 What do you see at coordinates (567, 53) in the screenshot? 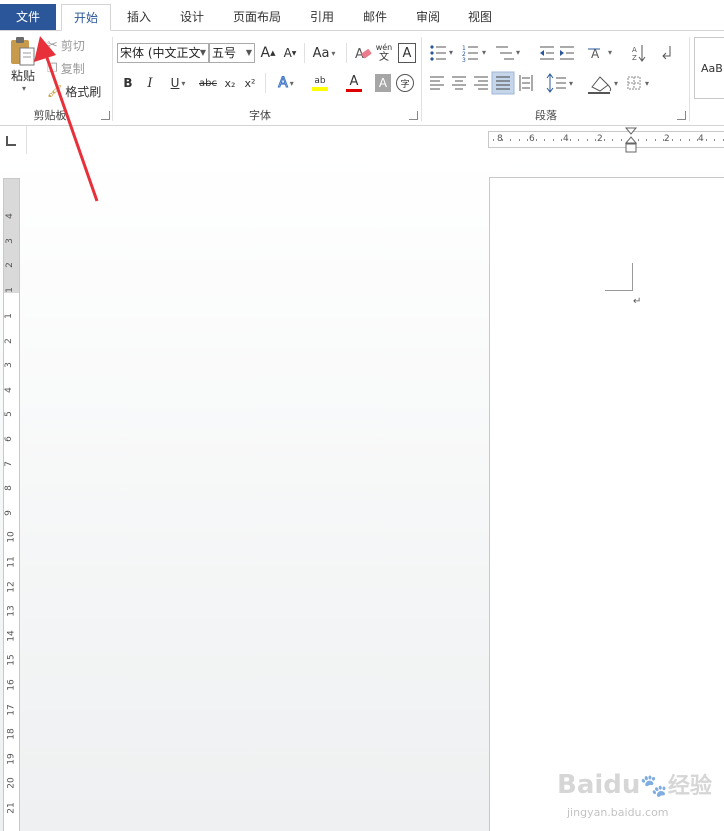
I see `increase-indent-icon` at bounding box center [567, 53].